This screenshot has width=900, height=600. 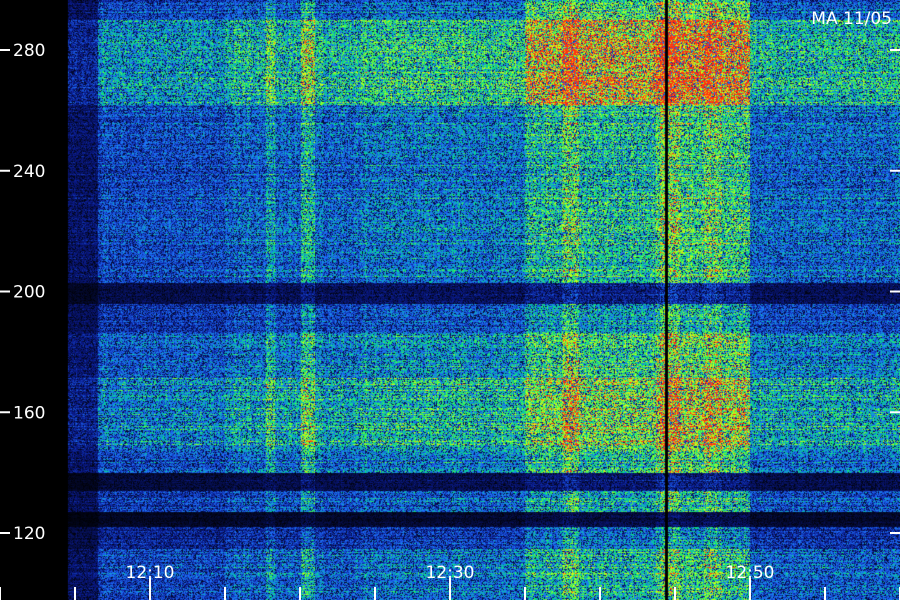 I want to click on ytick-label-160: 160, so click(x=29, y=413).